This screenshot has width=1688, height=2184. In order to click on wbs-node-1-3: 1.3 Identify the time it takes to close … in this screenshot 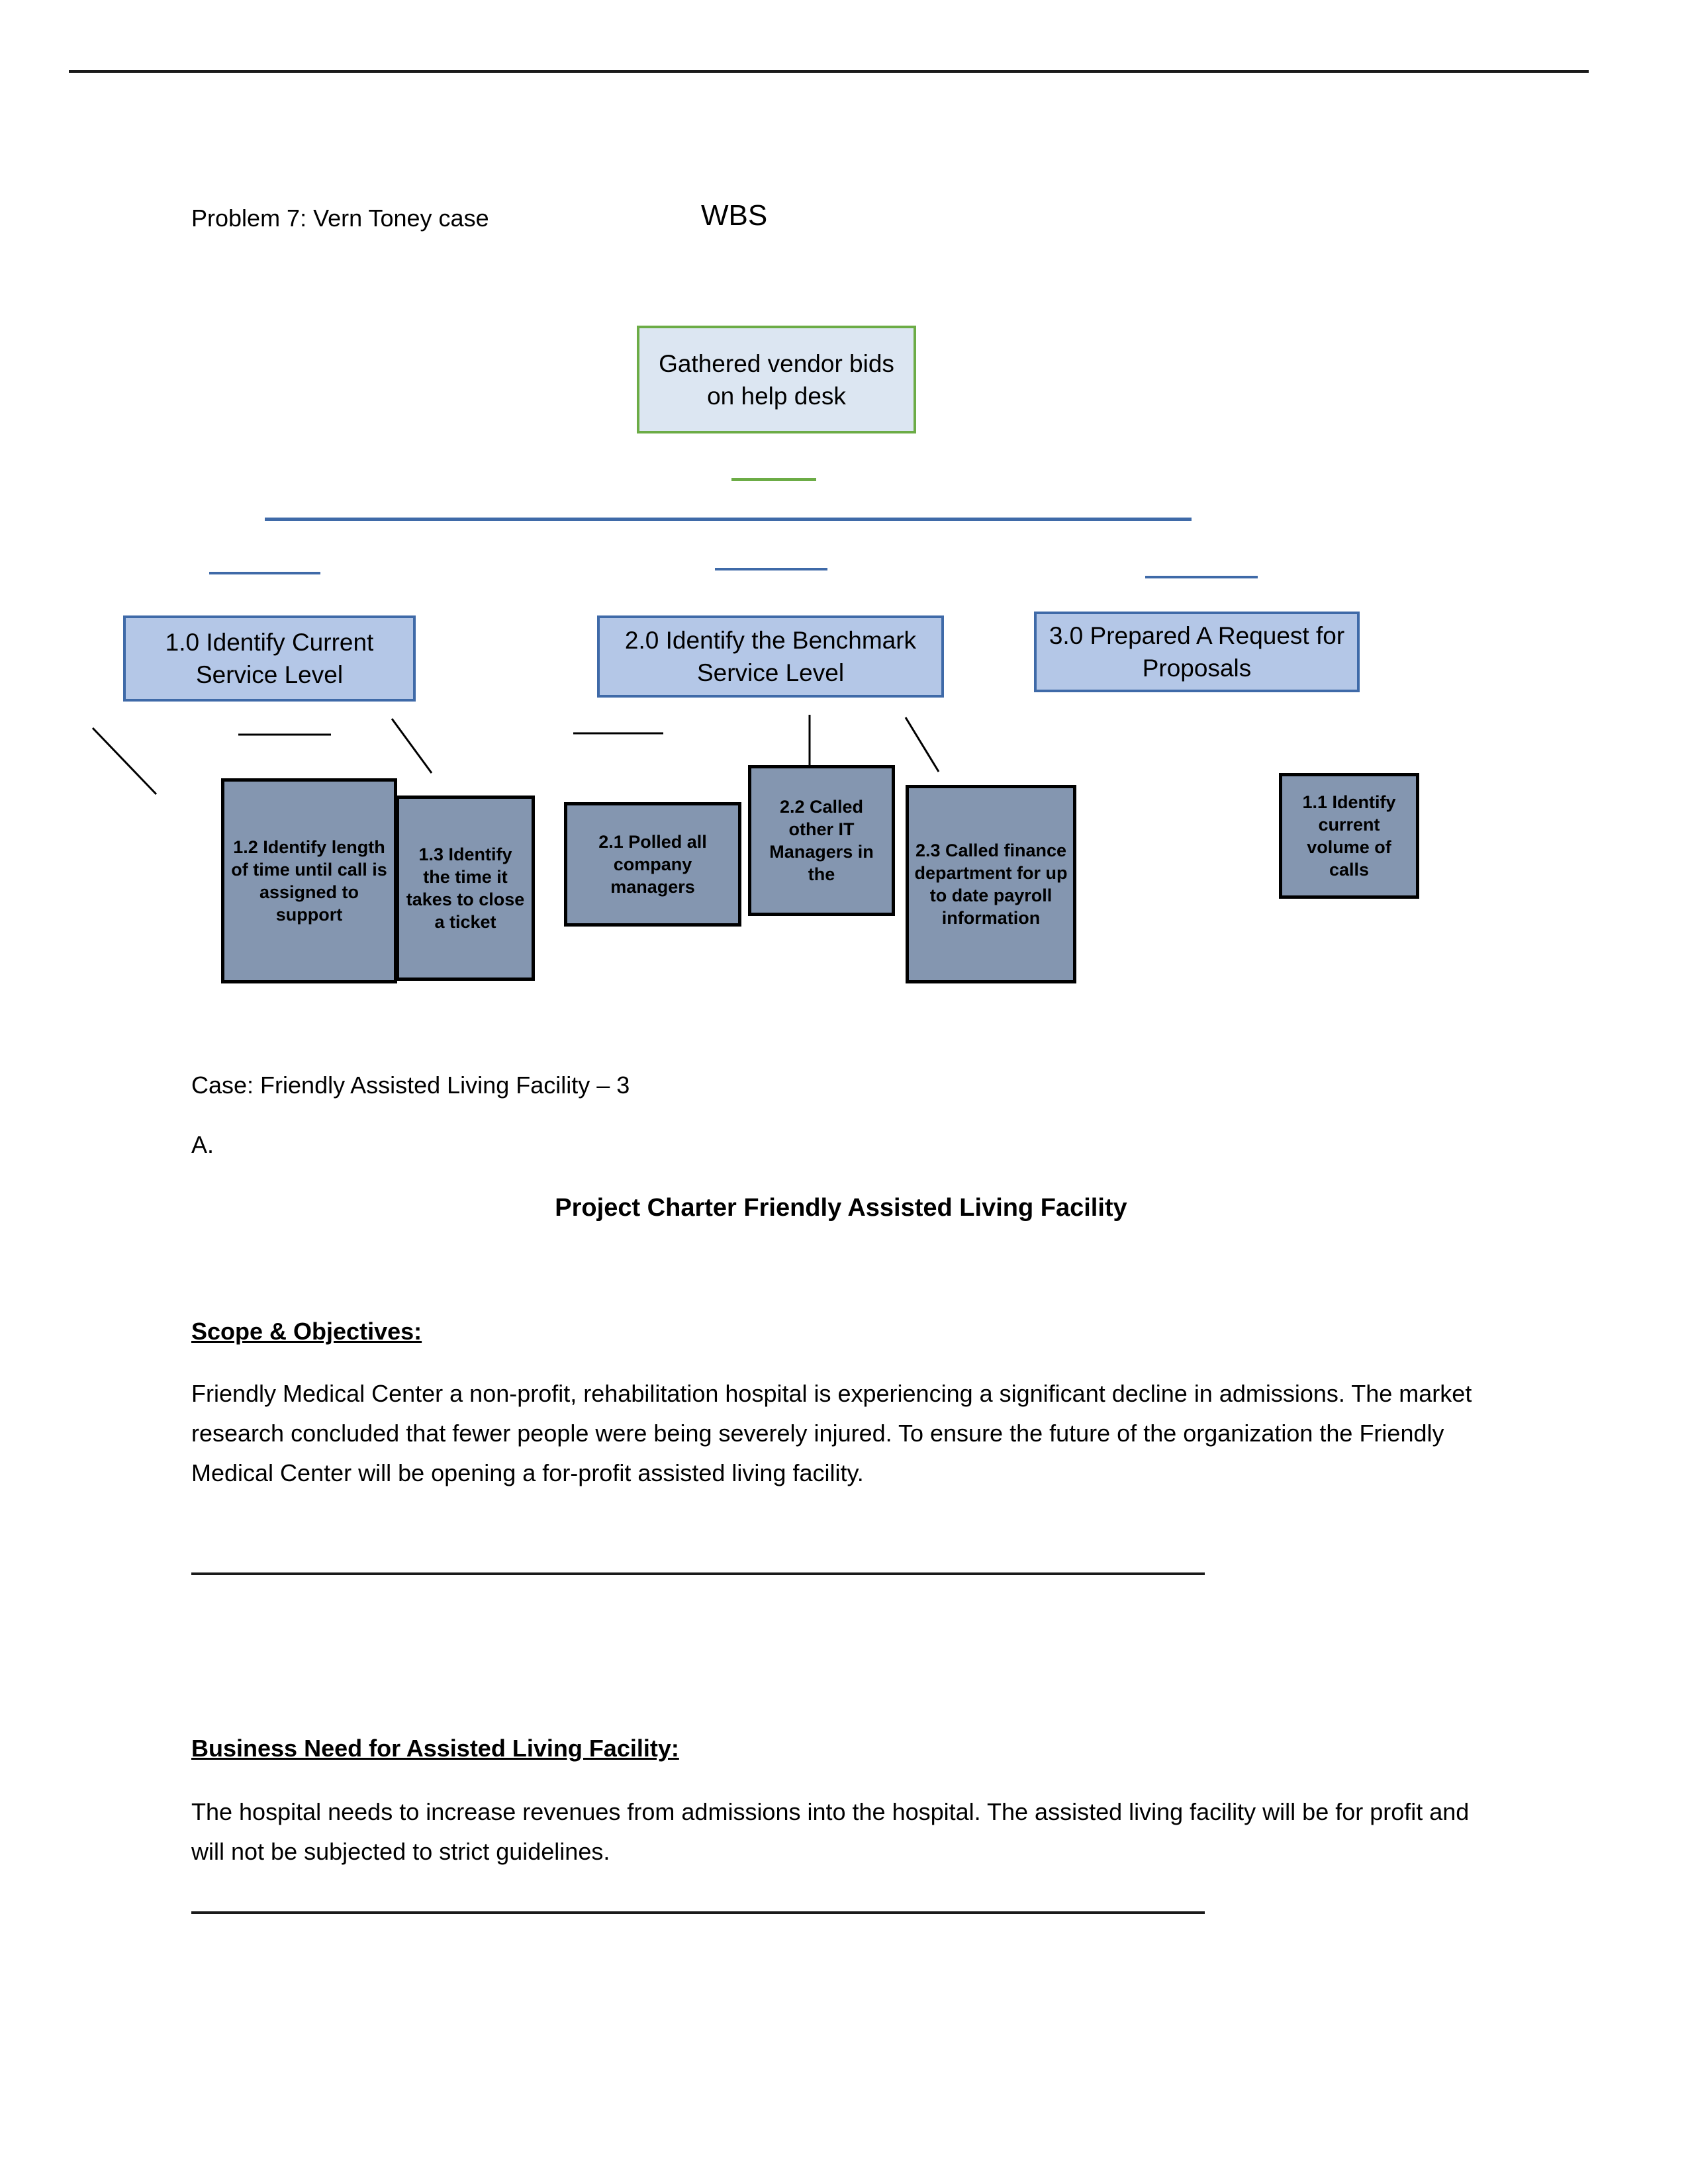, I will do `click(465, 889)`.